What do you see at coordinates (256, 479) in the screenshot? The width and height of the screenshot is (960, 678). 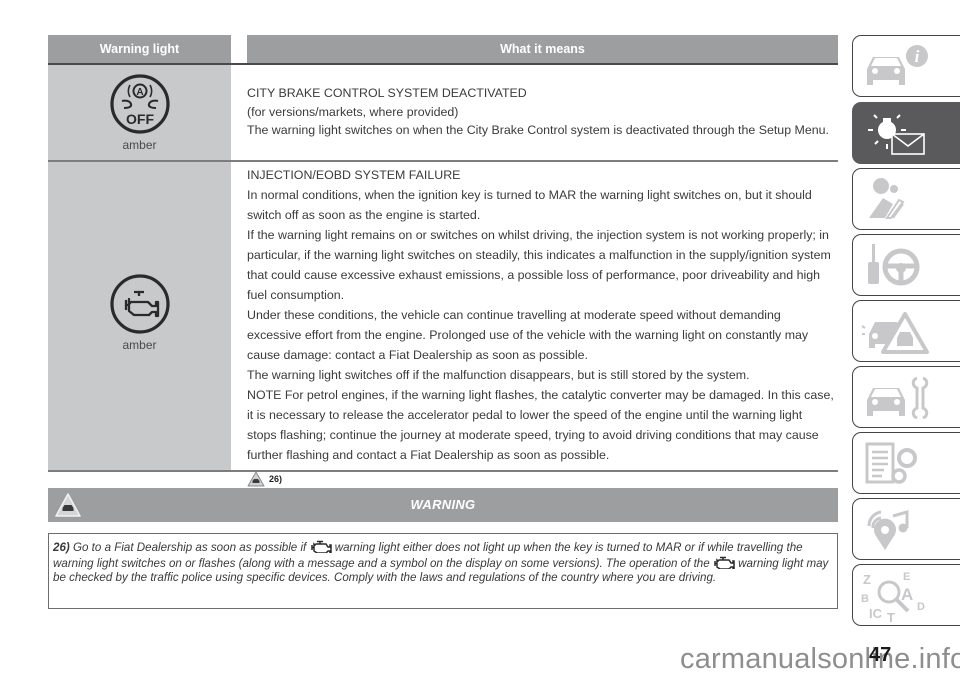 I see `warning-triangle-icon` at bounding box center [256, 479].